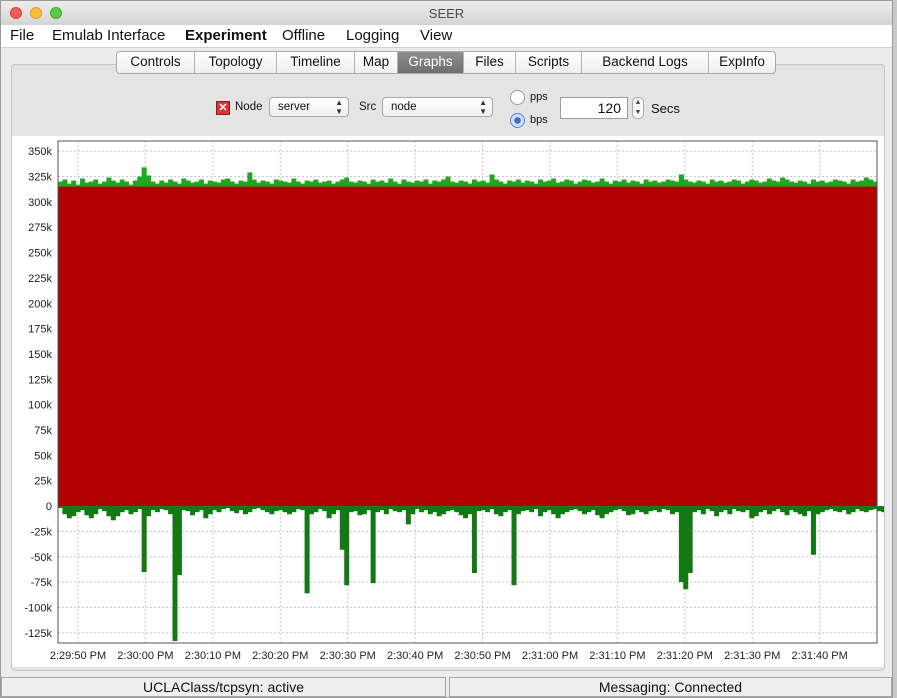 This screenshot has width=897, height=698. Describe the element at coordinates (223, 108) in the screenshot. I see `node-checkbox: ✕` at that location.